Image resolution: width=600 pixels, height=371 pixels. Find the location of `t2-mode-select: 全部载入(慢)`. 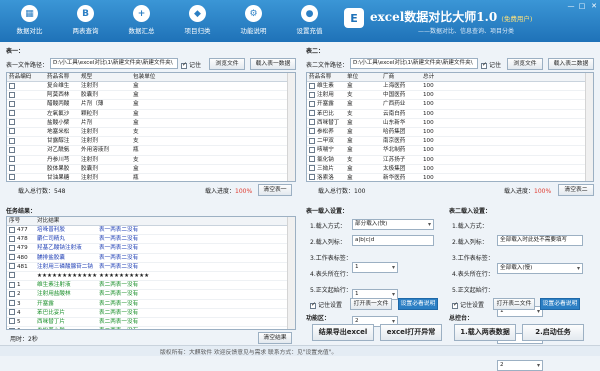

t2-mode-select: 全部载入(慢) is located at coordinates (540, 268).